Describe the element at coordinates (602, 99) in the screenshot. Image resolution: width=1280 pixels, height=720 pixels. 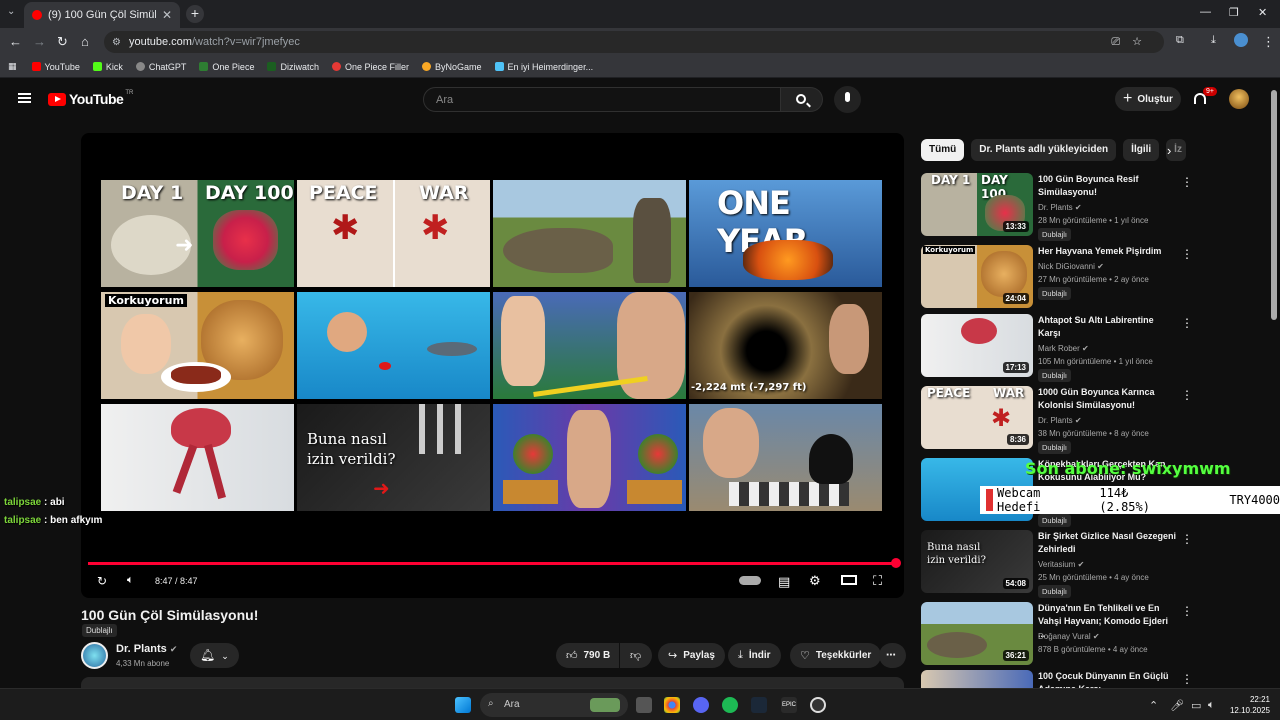
I see `search-input: Ara` at that location.